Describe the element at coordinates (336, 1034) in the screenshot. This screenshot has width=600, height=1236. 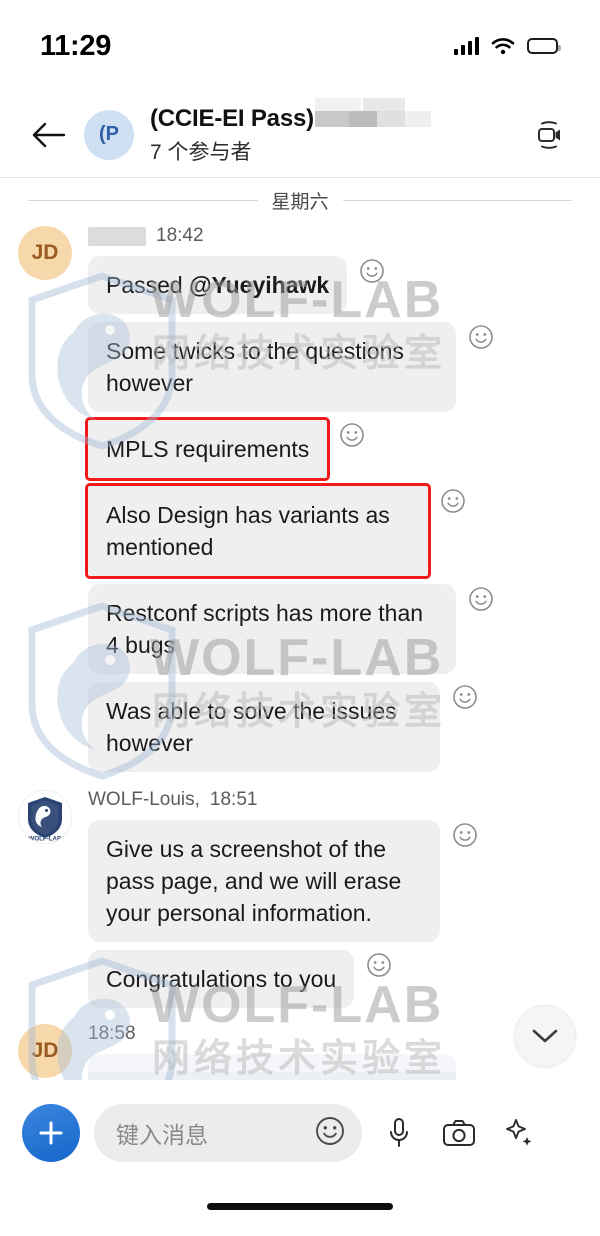
I see `message-meta: 18:58` at that location.